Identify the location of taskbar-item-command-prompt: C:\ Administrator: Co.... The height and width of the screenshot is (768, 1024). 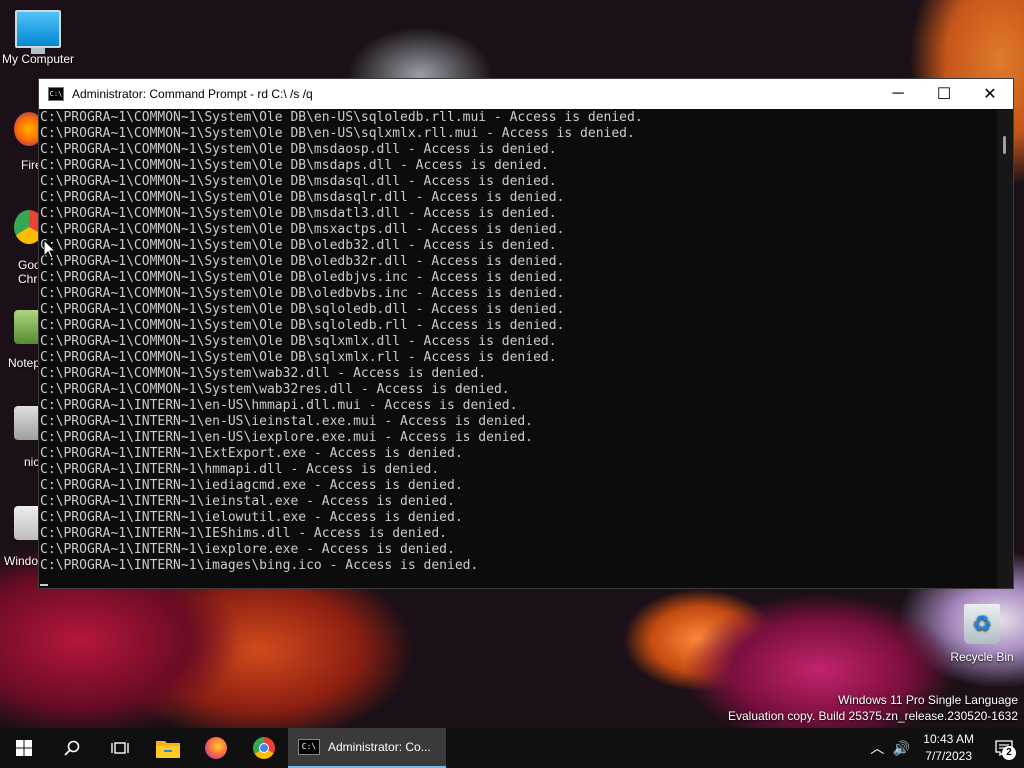
(367, 748).